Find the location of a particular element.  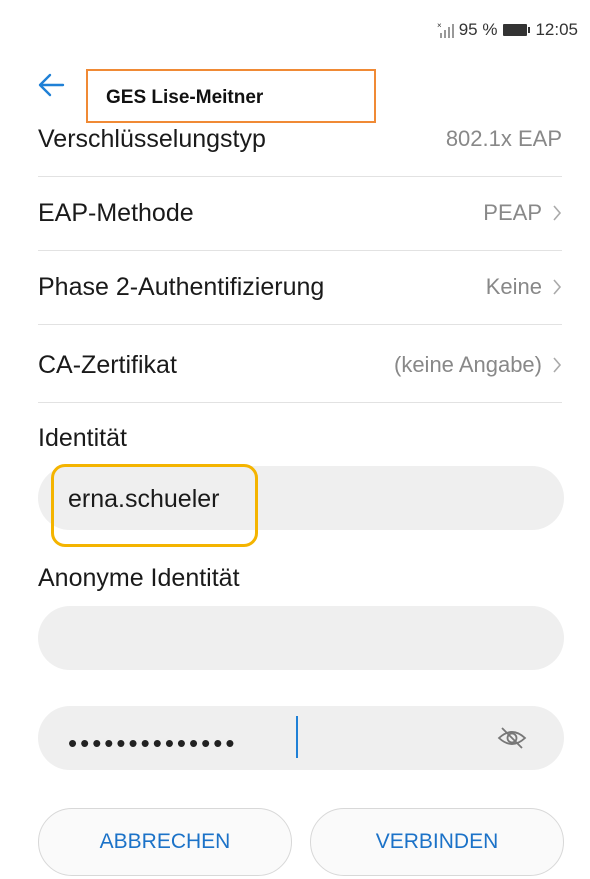

text-cursor is located at coordinates (297, 737).